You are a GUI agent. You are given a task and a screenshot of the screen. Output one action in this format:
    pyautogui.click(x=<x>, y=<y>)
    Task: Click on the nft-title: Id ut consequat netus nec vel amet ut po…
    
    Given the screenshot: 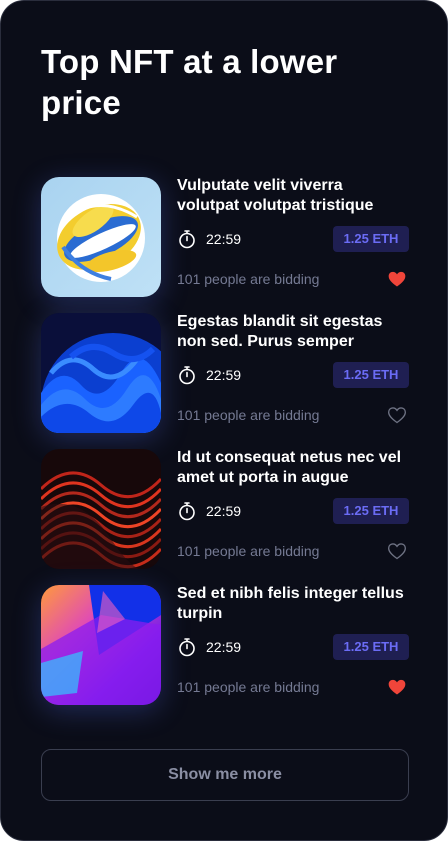 What is the action you would take?
    pyautogui.click(x=293, y=468)
    